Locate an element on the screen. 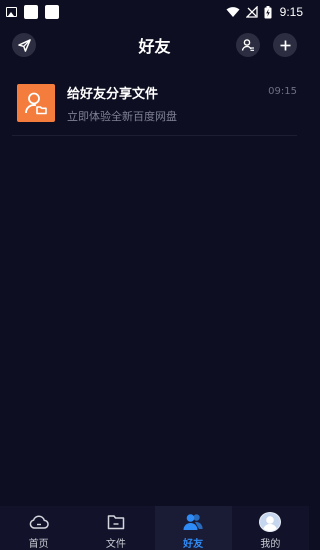 The height and width of the screenshot is (550, 320). header: 好友 is located at coordinates (154, 45).